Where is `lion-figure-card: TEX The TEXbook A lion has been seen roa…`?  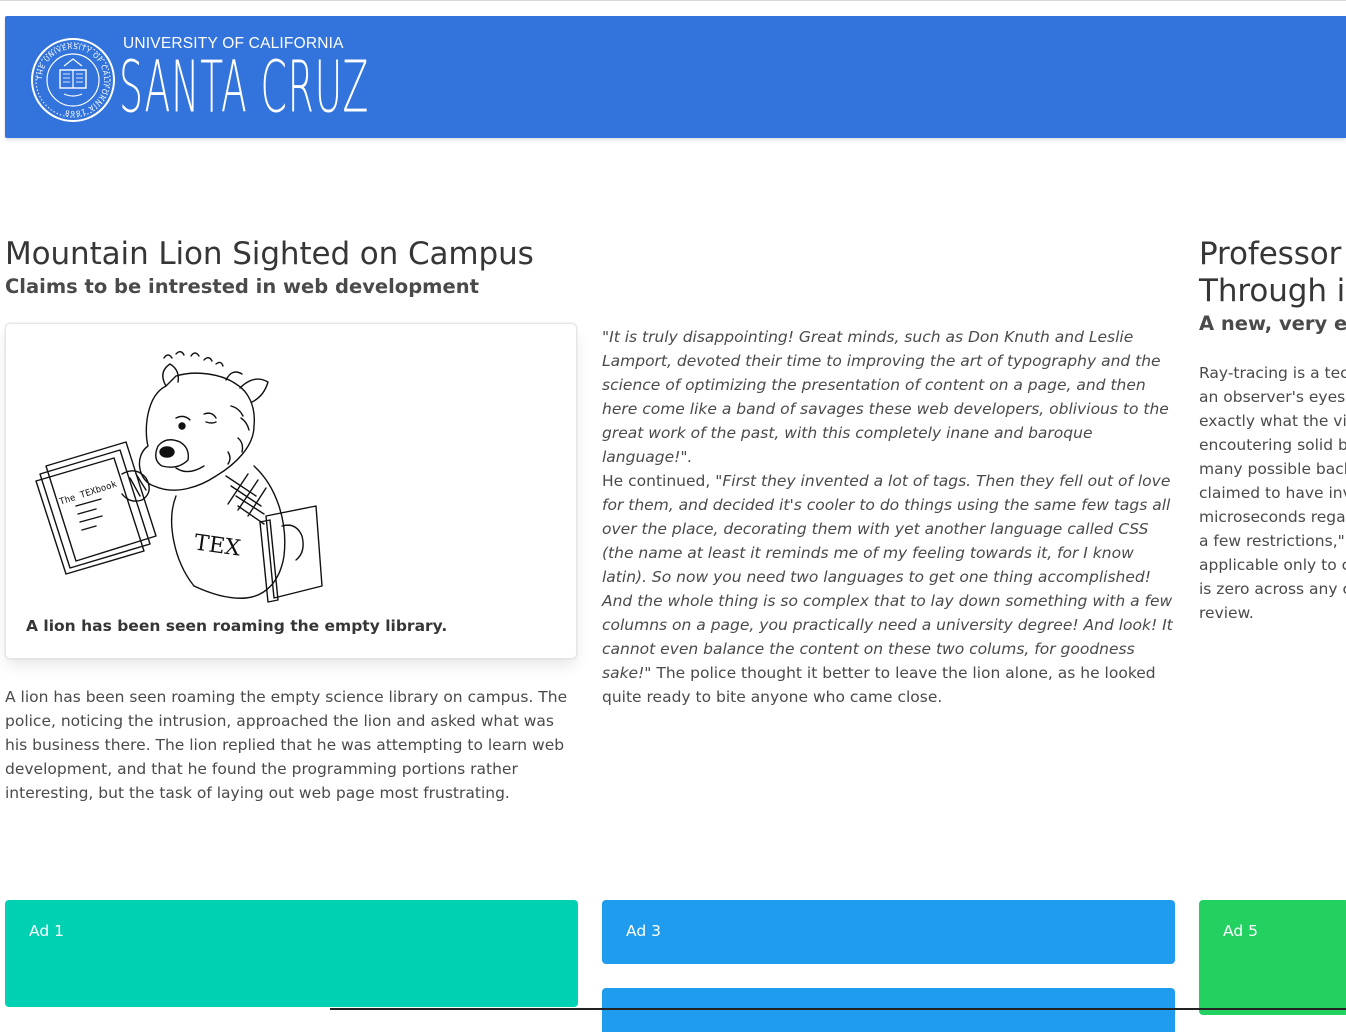
lion-figure-card: TEX The TEXbook A lion has been seen roa… is located at coordinates (291, 491).